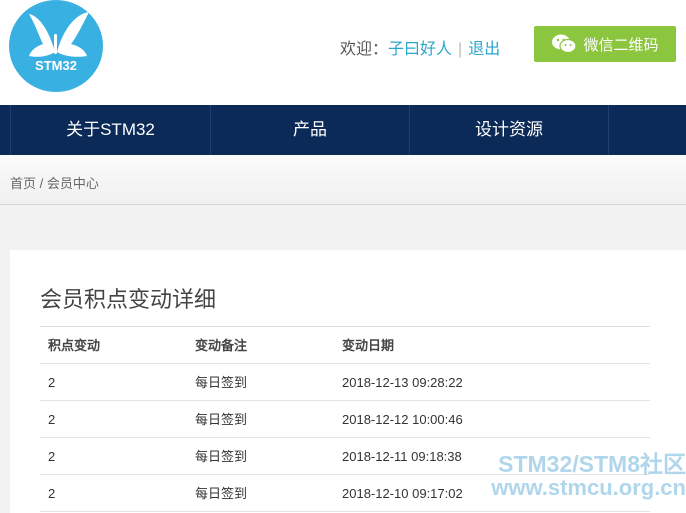 Image resolution: width=686 pixels, height=513 pixels. Describe the element at coordinates (647, 130) in the screenshot. I see `nav-item-events: 活动` at that location.